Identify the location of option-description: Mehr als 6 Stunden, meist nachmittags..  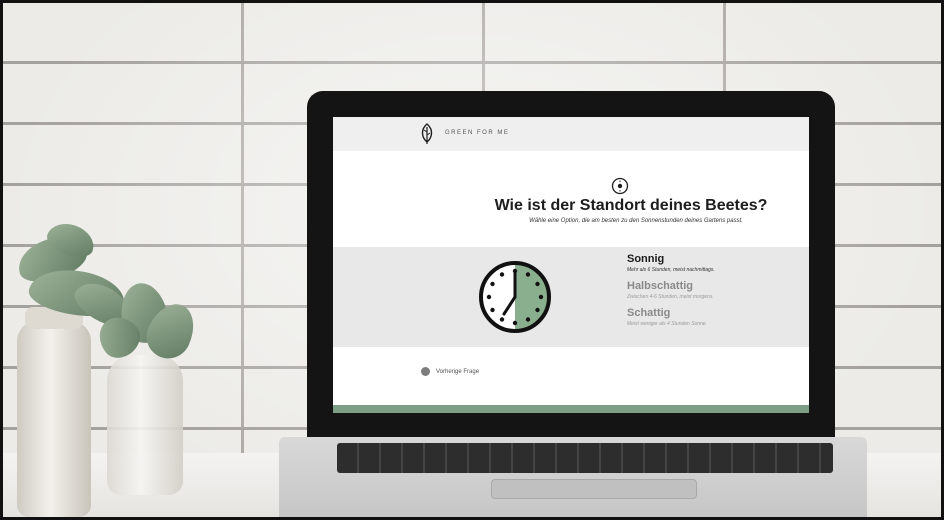
(671, 270).